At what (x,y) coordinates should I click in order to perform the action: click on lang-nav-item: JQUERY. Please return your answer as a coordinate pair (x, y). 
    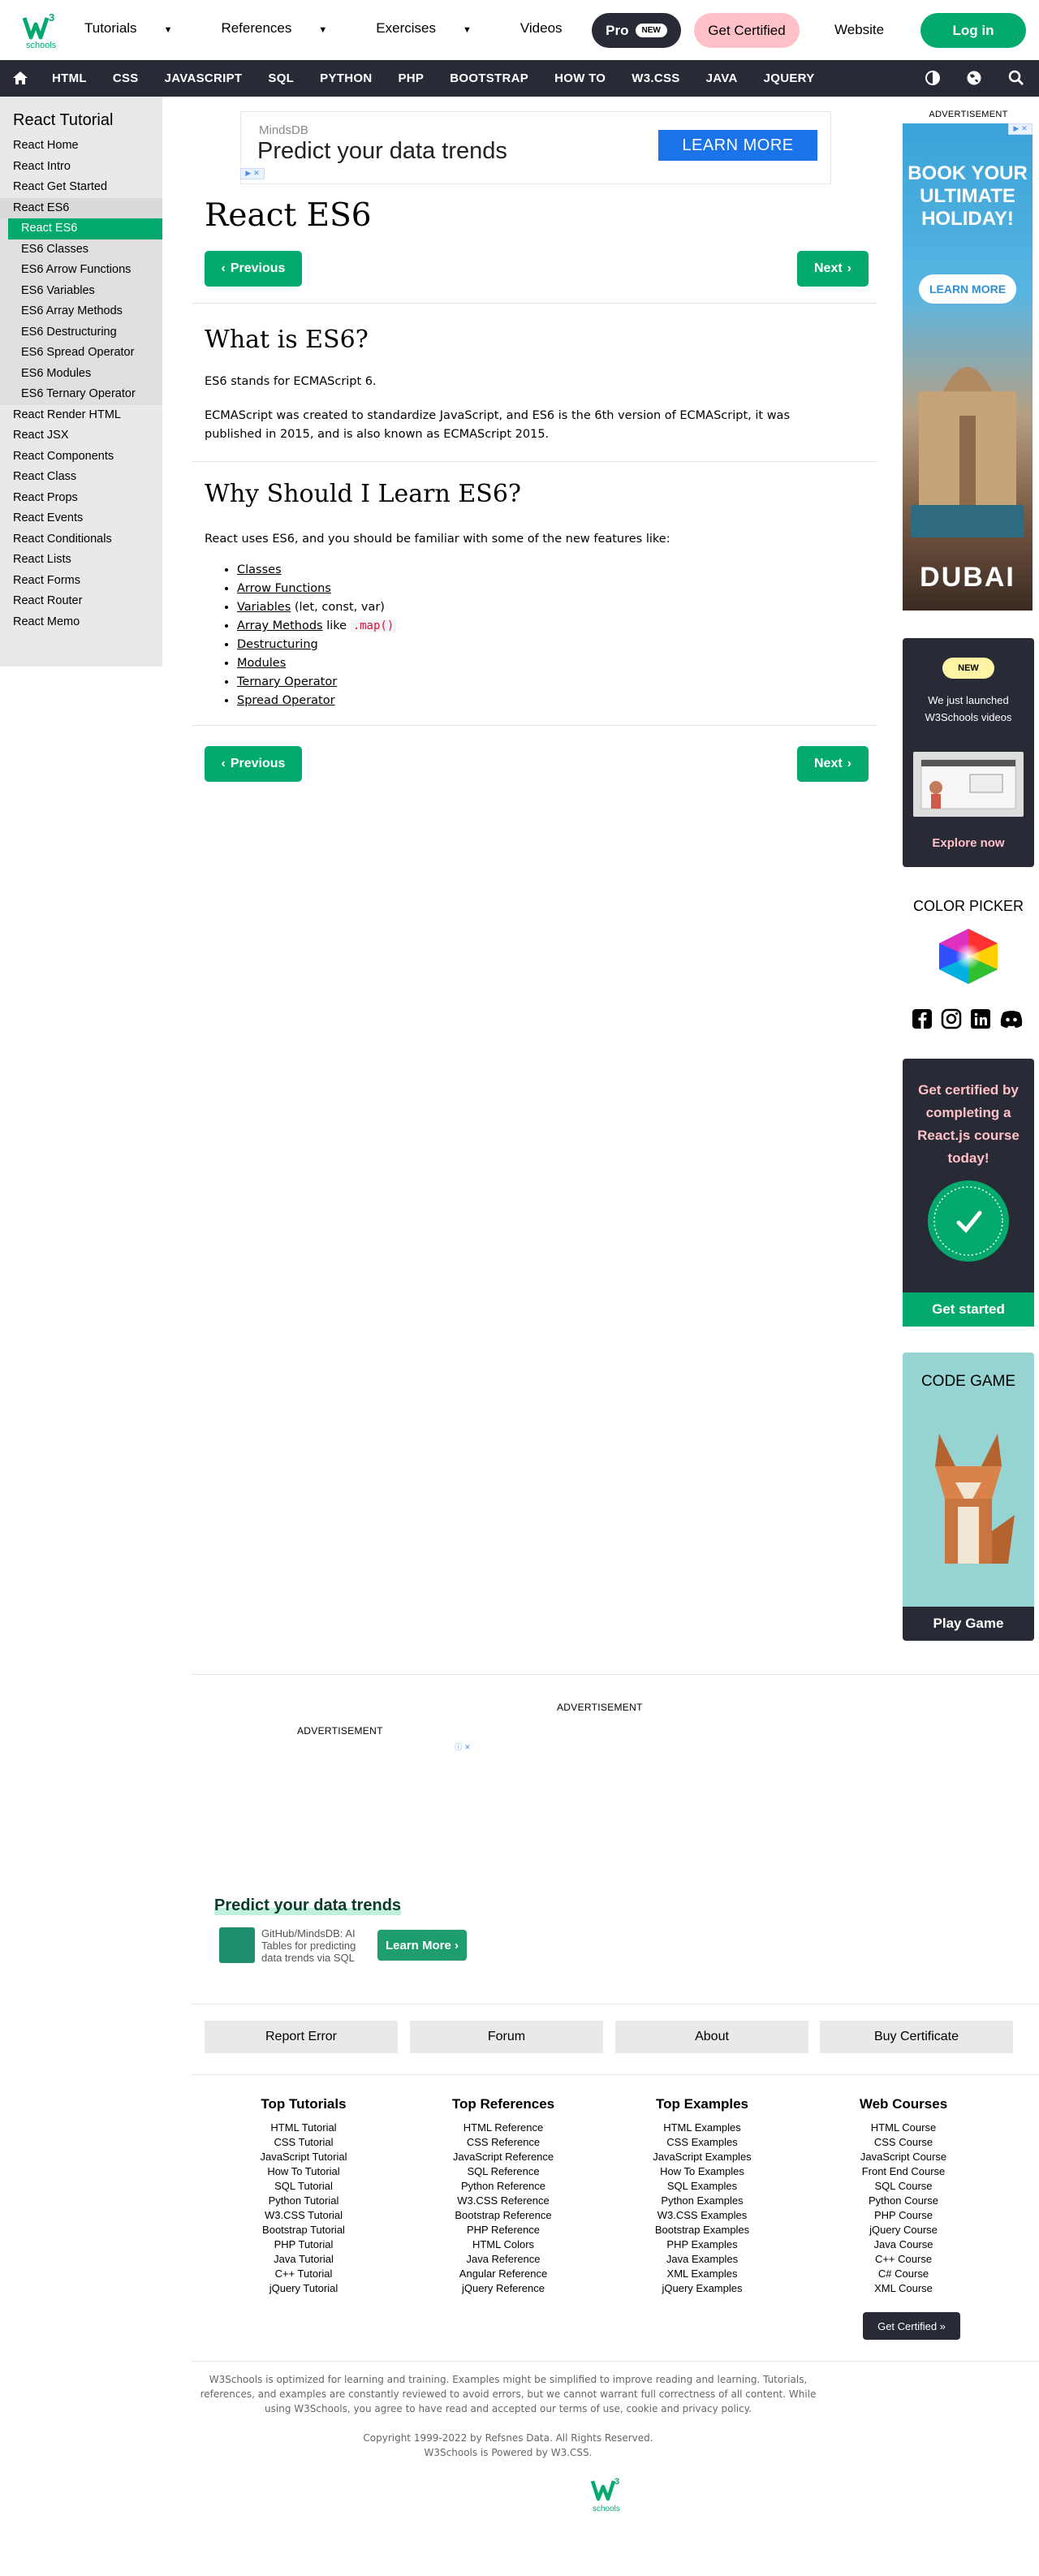
    Looking at the image, I should click on (789, 78).